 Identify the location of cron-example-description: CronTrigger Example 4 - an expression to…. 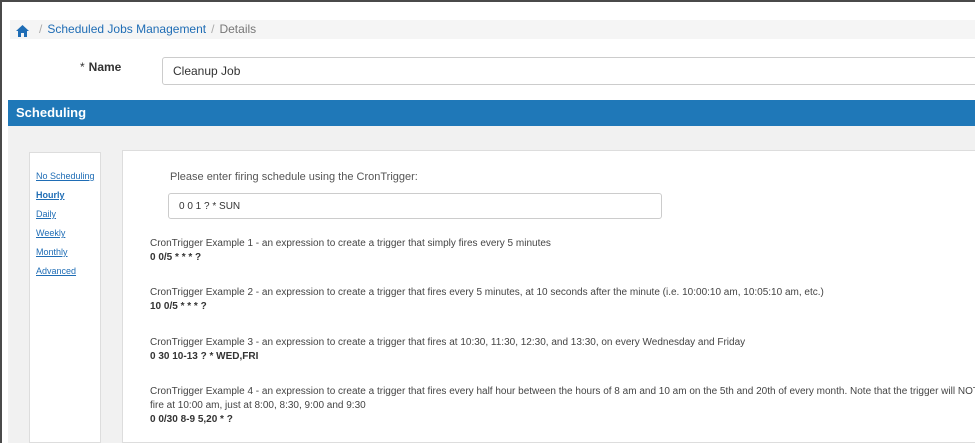
(562, 398).